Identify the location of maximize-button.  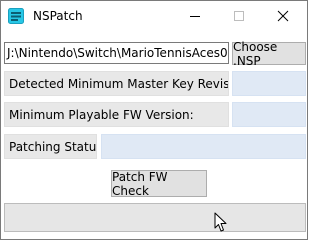
(239, 16).